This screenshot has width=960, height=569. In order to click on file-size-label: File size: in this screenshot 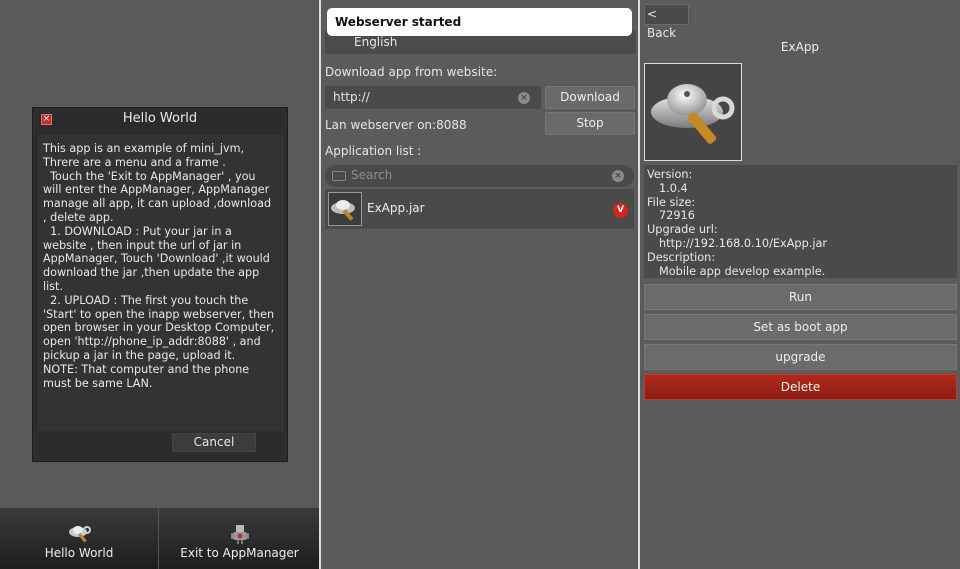, I will do `click(671, 202)`.